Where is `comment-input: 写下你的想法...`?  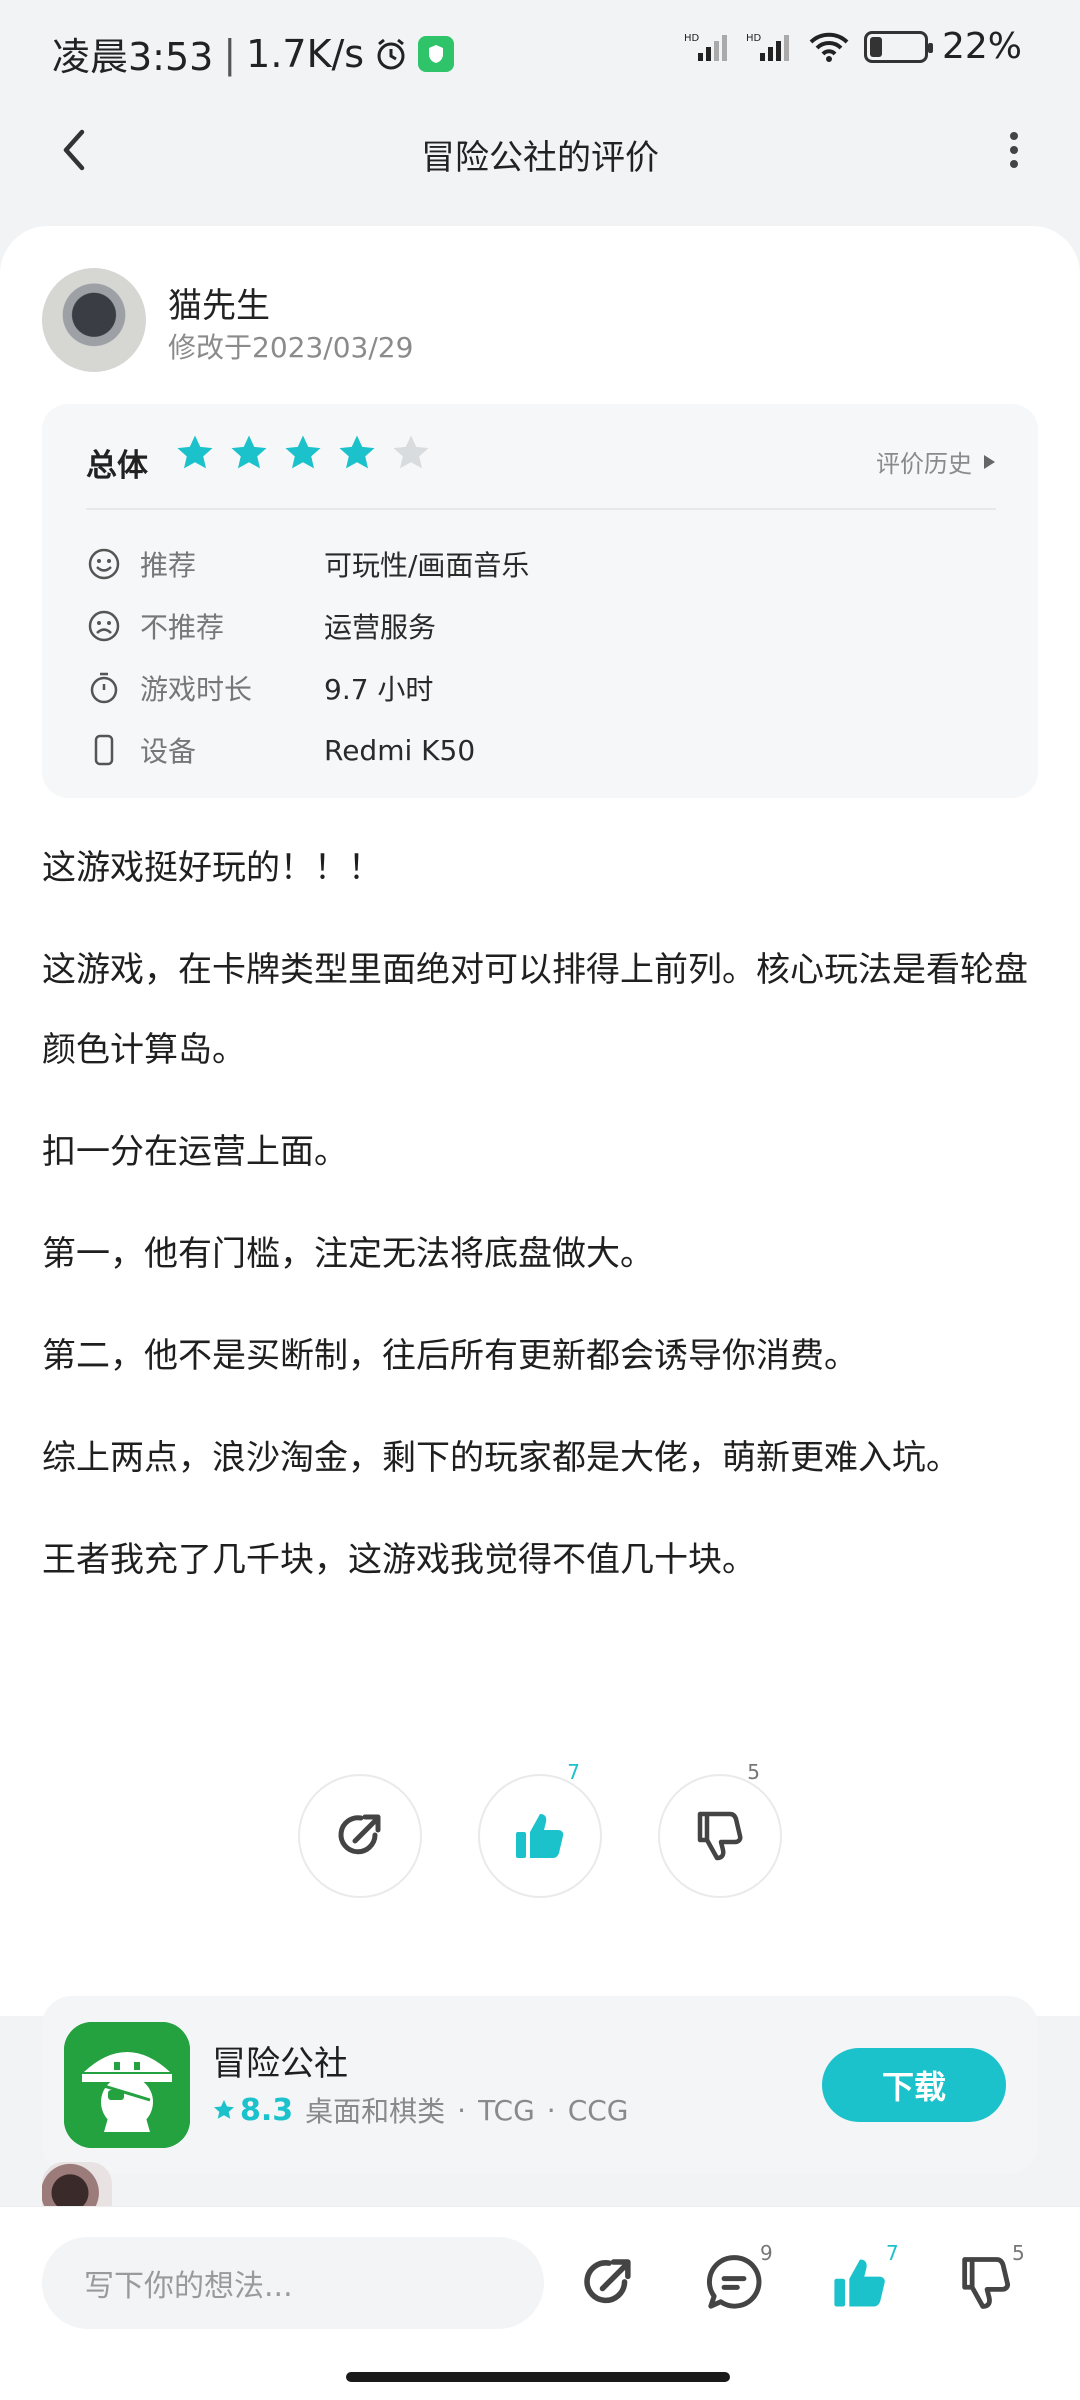
comment-input: 写下你的想法... is located at coordinates (293, 2283).